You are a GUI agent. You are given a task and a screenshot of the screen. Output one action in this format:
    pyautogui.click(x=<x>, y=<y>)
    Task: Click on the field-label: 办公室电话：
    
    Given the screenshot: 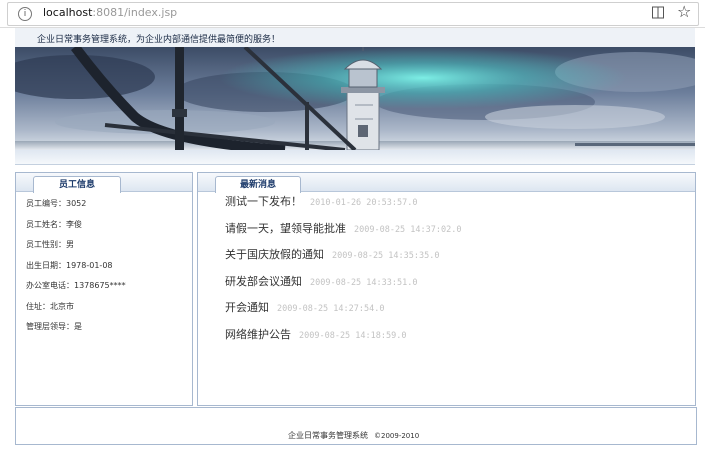 What is the action you would take?
    pyautogui.click(x=50, y=285)
    